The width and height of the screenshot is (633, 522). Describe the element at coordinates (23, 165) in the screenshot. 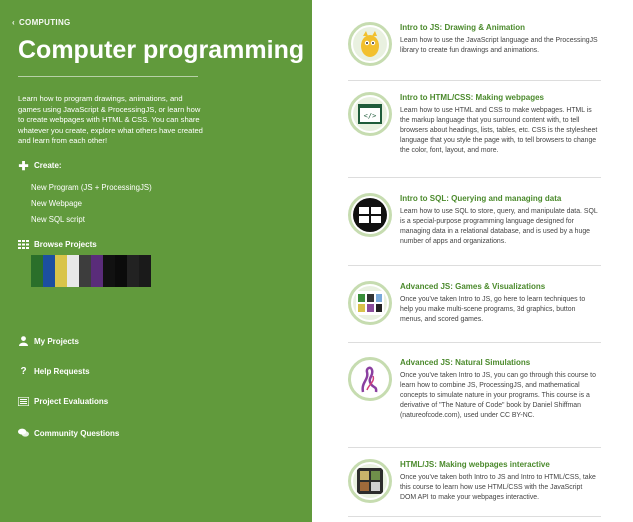

I see `plus-icon: ✚` at that location.